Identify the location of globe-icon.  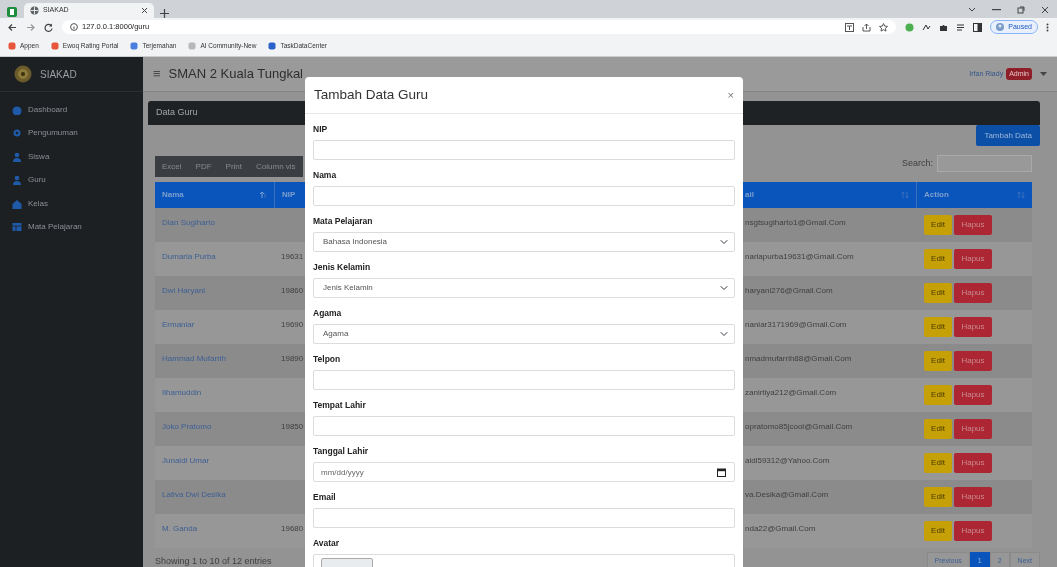
(34, 10).